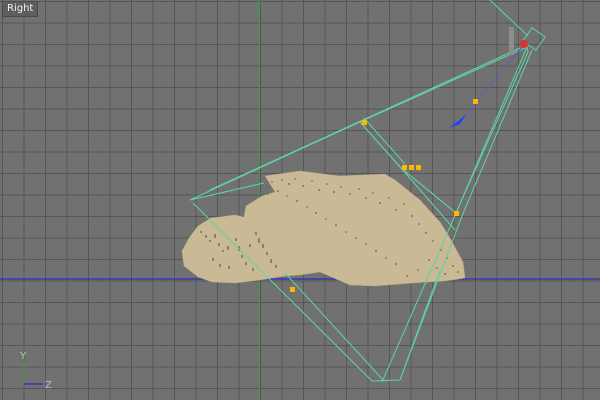 The image size is (600, 400). Describe the element at coordinates (35, 371) in the screenshot. I see `axis-tripod: Y Z` at that location.